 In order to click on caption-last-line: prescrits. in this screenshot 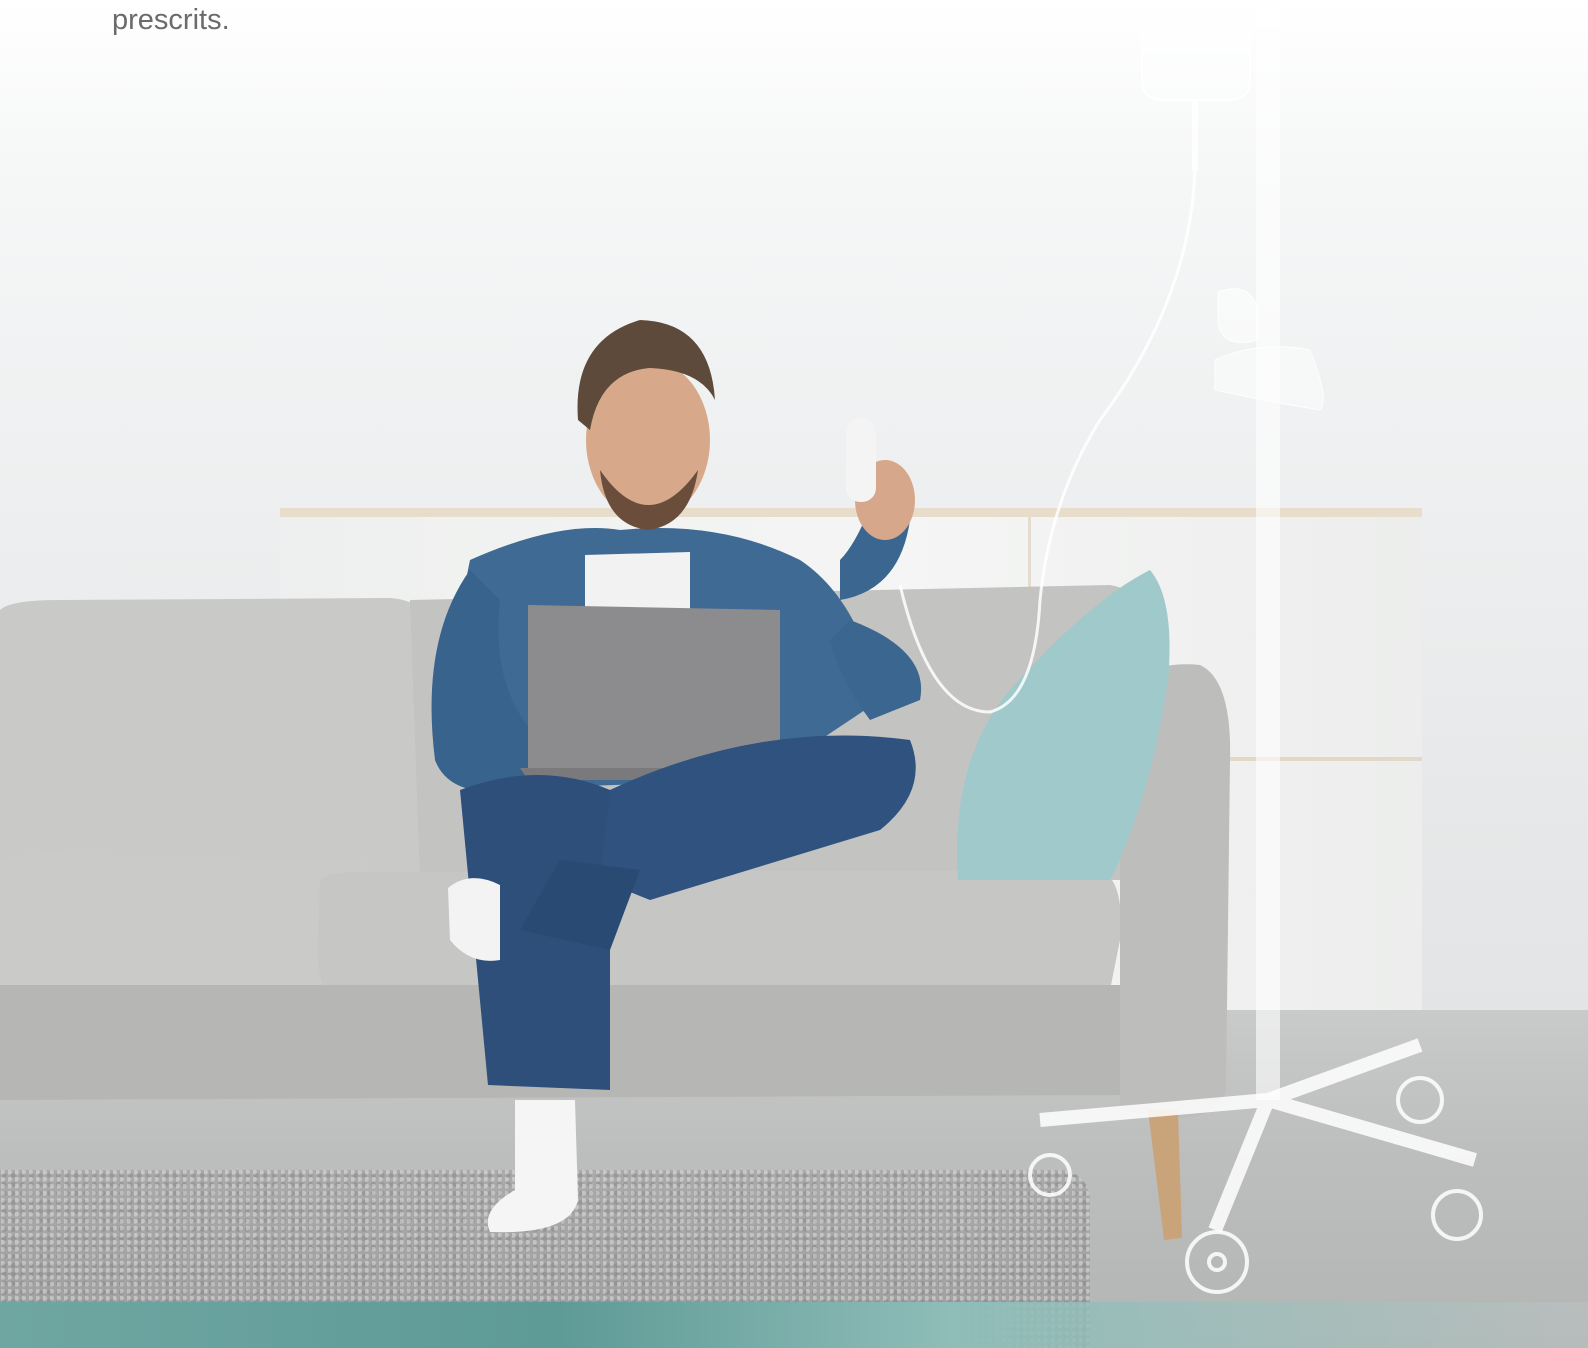, I will do `click(171, 20)`.